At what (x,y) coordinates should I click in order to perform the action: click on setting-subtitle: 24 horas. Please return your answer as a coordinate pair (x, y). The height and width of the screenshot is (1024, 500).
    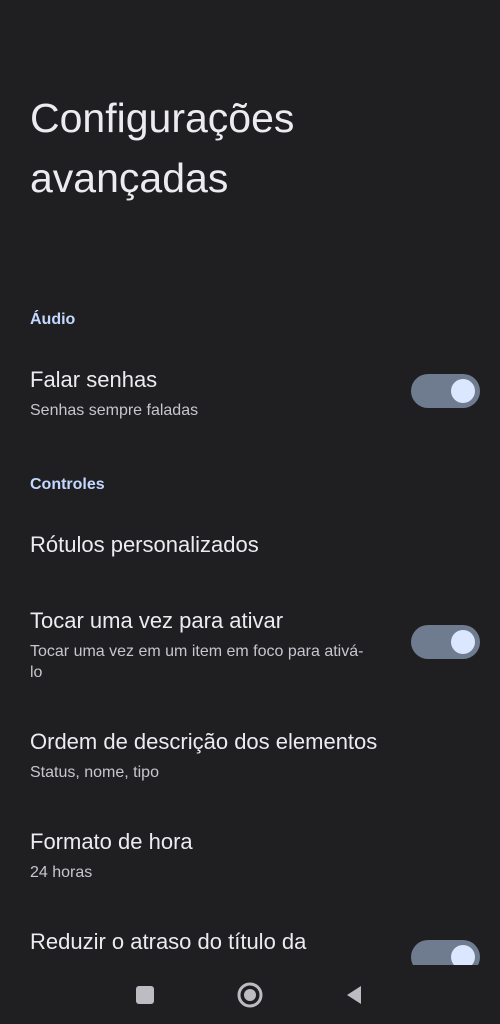
    Looking at the image, I should click on (61, 872).